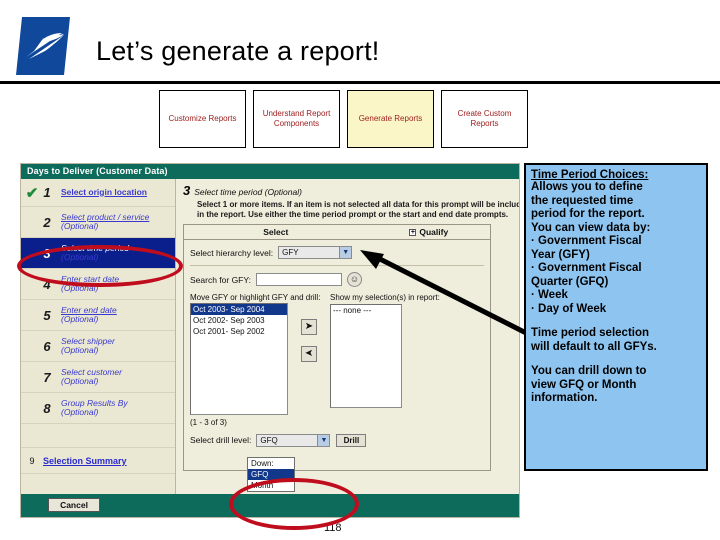 The image size is (720, 540). What do you see at coordinates (309, 354) in the screenshot?
I see `arrow-left-icon: ➤` at bounding box center [309, 354].